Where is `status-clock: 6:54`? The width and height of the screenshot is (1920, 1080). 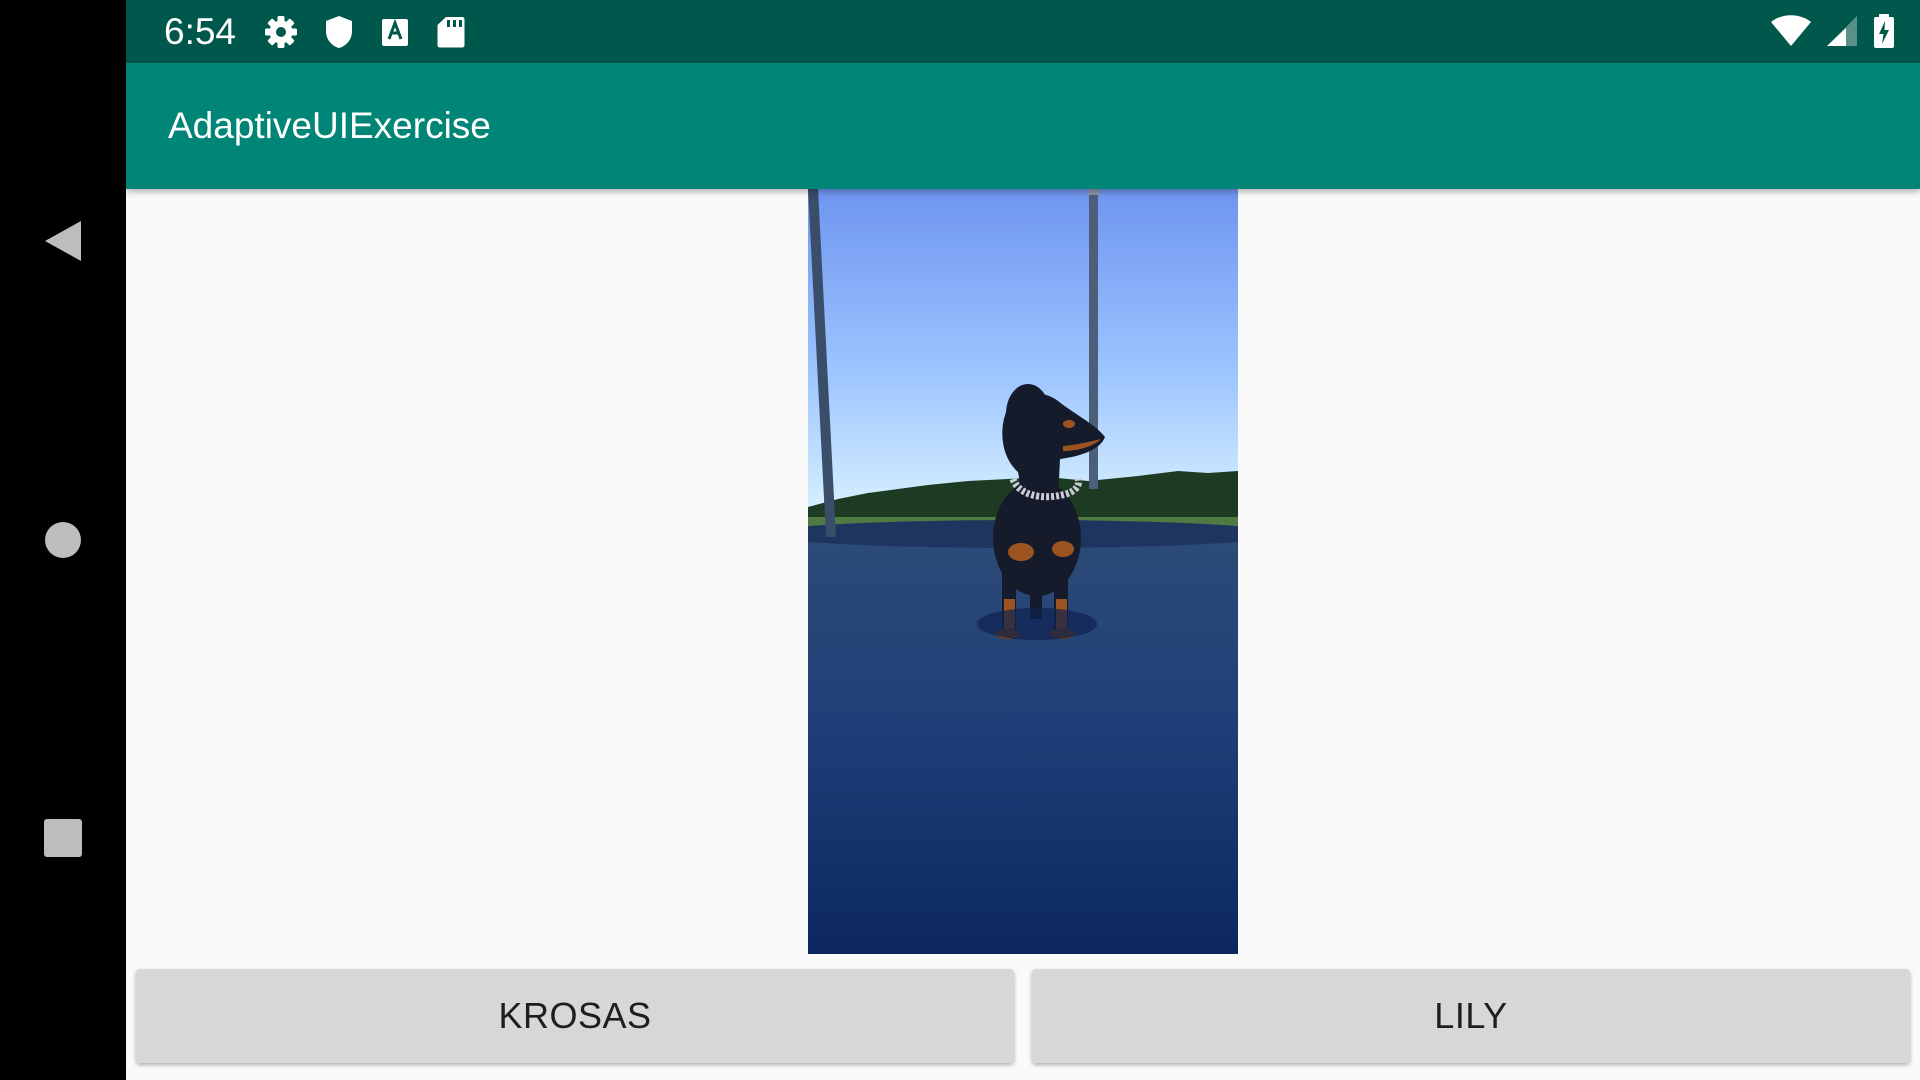
status-clock: 6:54 is located at coordinates (200, 31).